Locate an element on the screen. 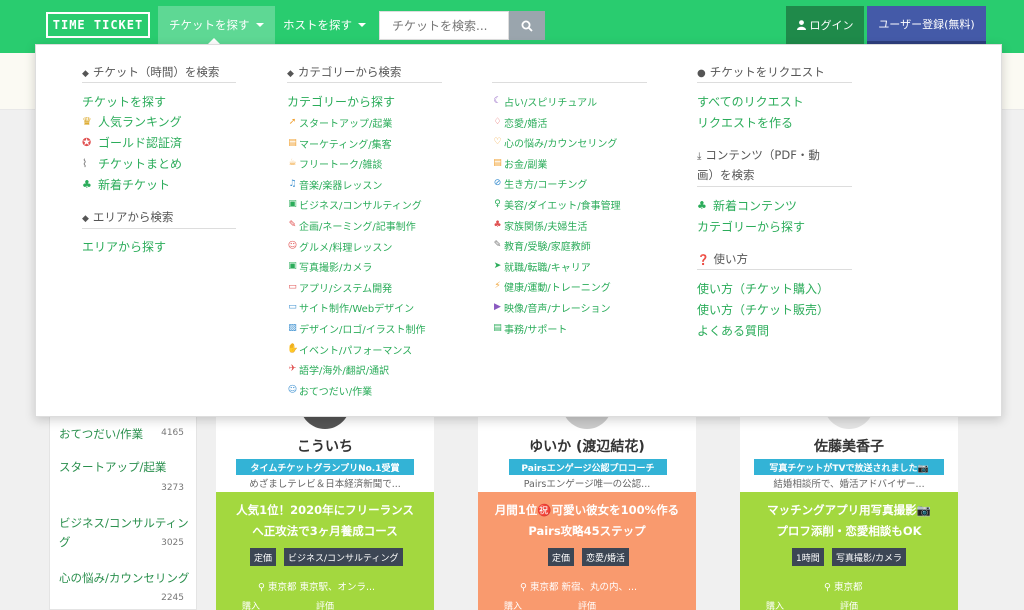  sidebar-item-business: ビジネス/コンサルティン is located at coordinates (124, 523).